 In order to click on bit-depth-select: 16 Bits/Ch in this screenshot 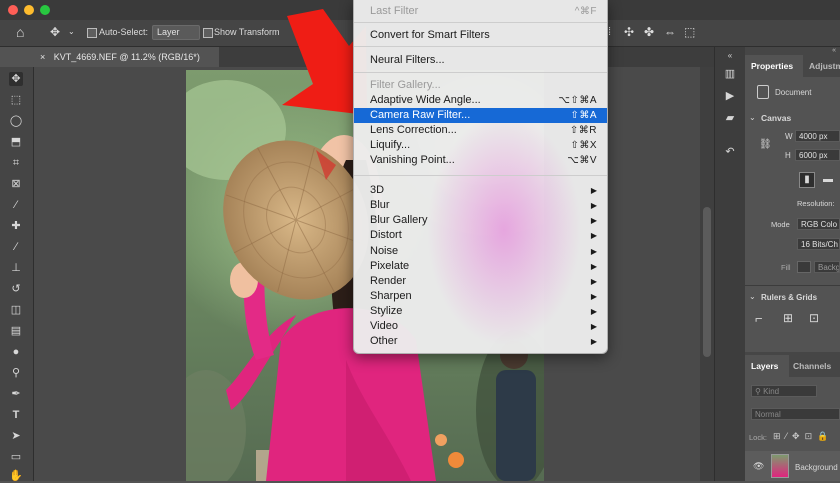, I will do `click(818, 244)`.